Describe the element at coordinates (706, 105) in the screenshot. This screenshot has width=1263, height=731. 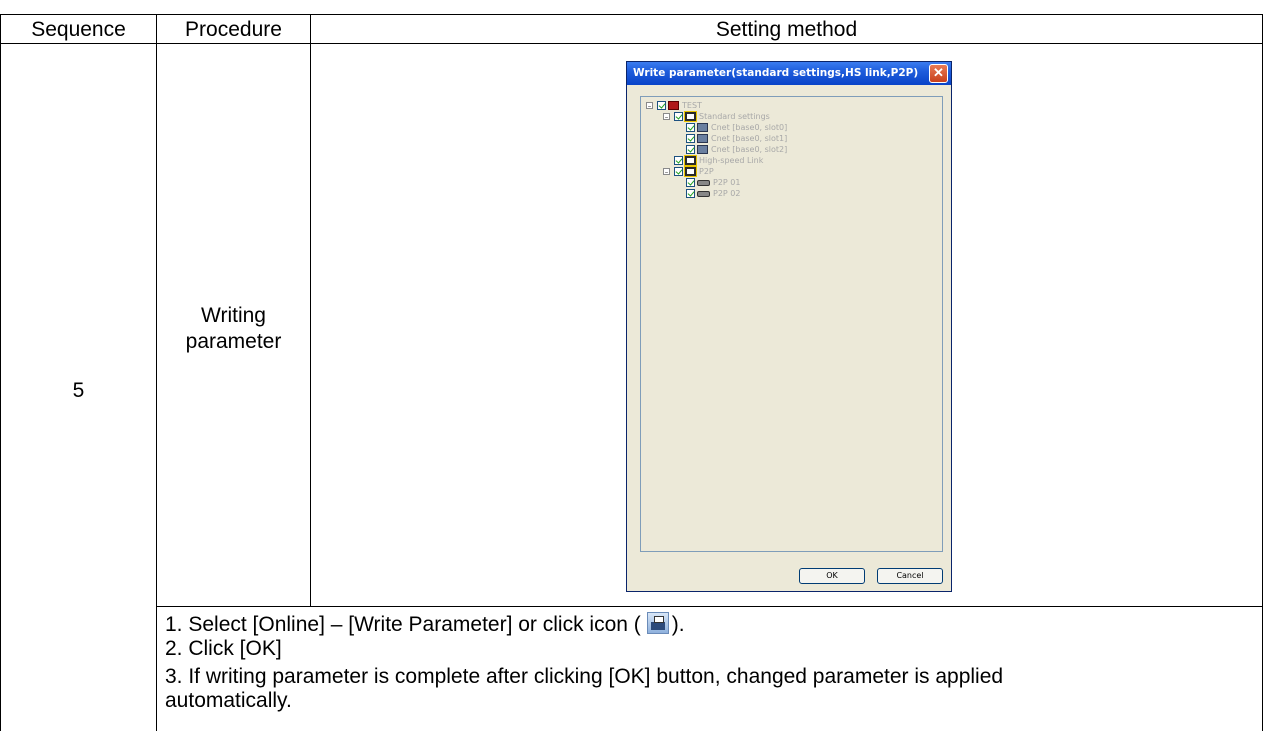
I see `tree-item-root: – TEST` at that location.